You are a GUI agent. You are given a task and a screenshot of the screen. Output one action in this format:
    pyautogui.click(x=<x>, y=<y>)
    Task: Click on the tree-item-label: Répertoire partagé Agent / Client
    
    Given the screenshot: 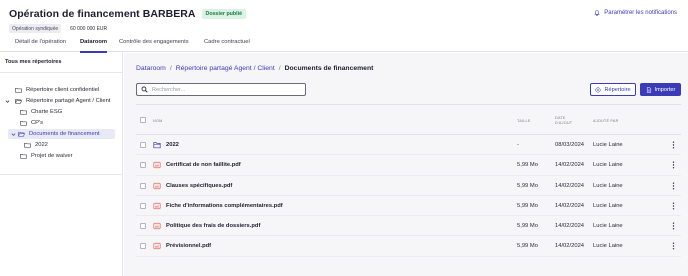 What is the action you would take?
    pyautogui.click(x=68, y=101)
    